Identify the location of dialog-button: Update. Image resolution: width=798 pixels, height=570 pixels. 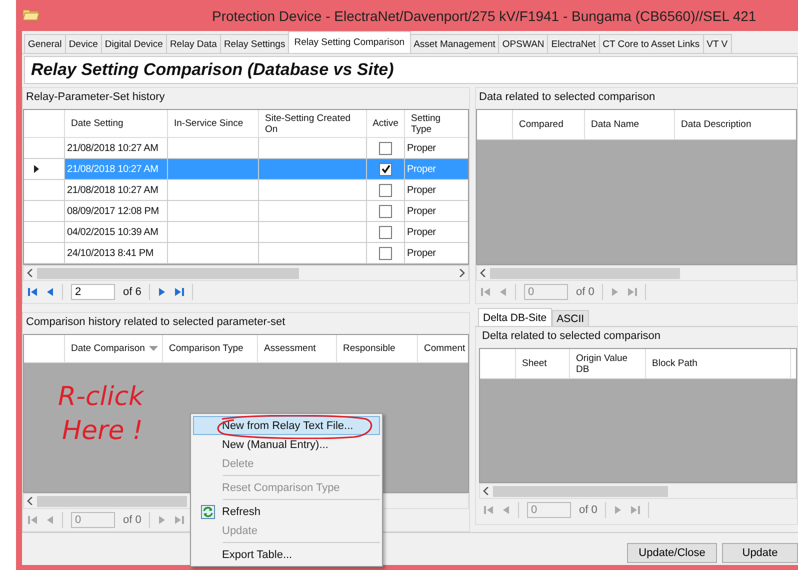
(760, 553).